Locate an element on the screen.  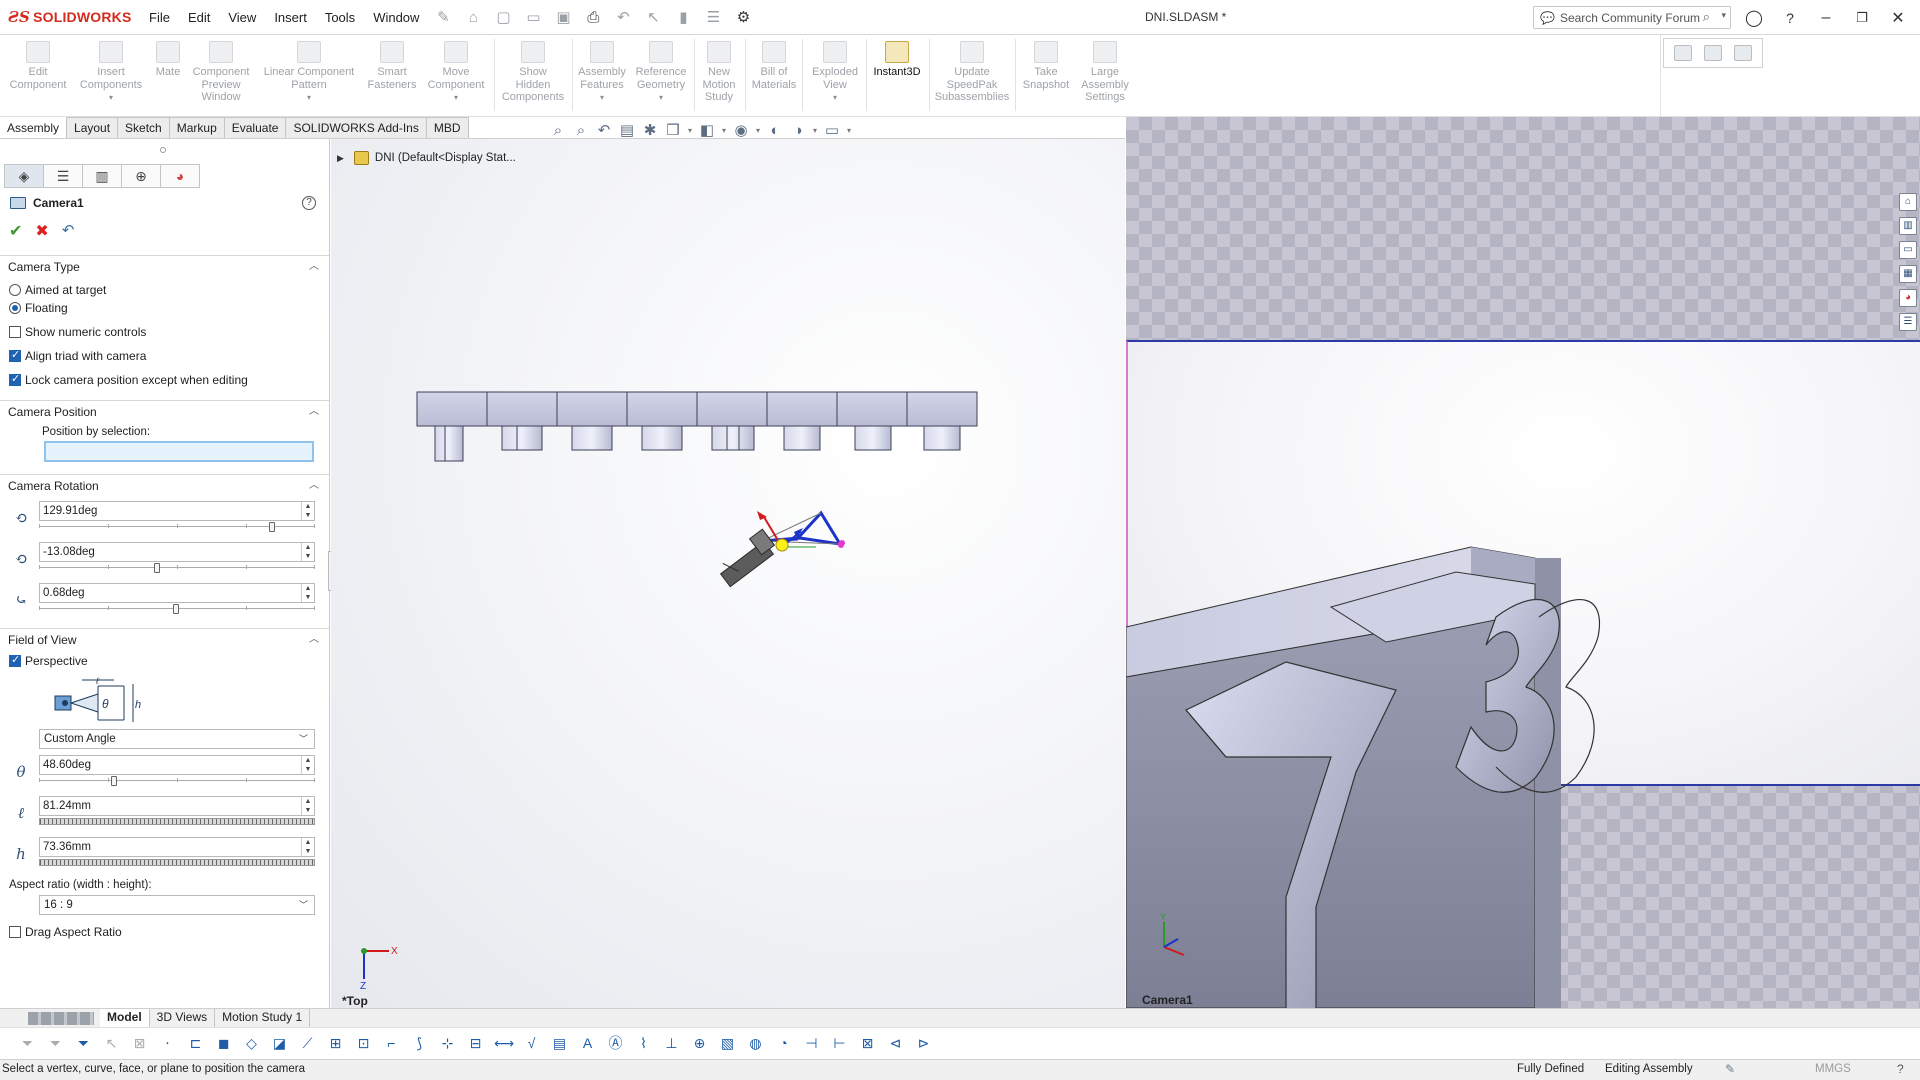
filter-datum-feature-icon: Ⓐ is located at coordinates (615, 1043).